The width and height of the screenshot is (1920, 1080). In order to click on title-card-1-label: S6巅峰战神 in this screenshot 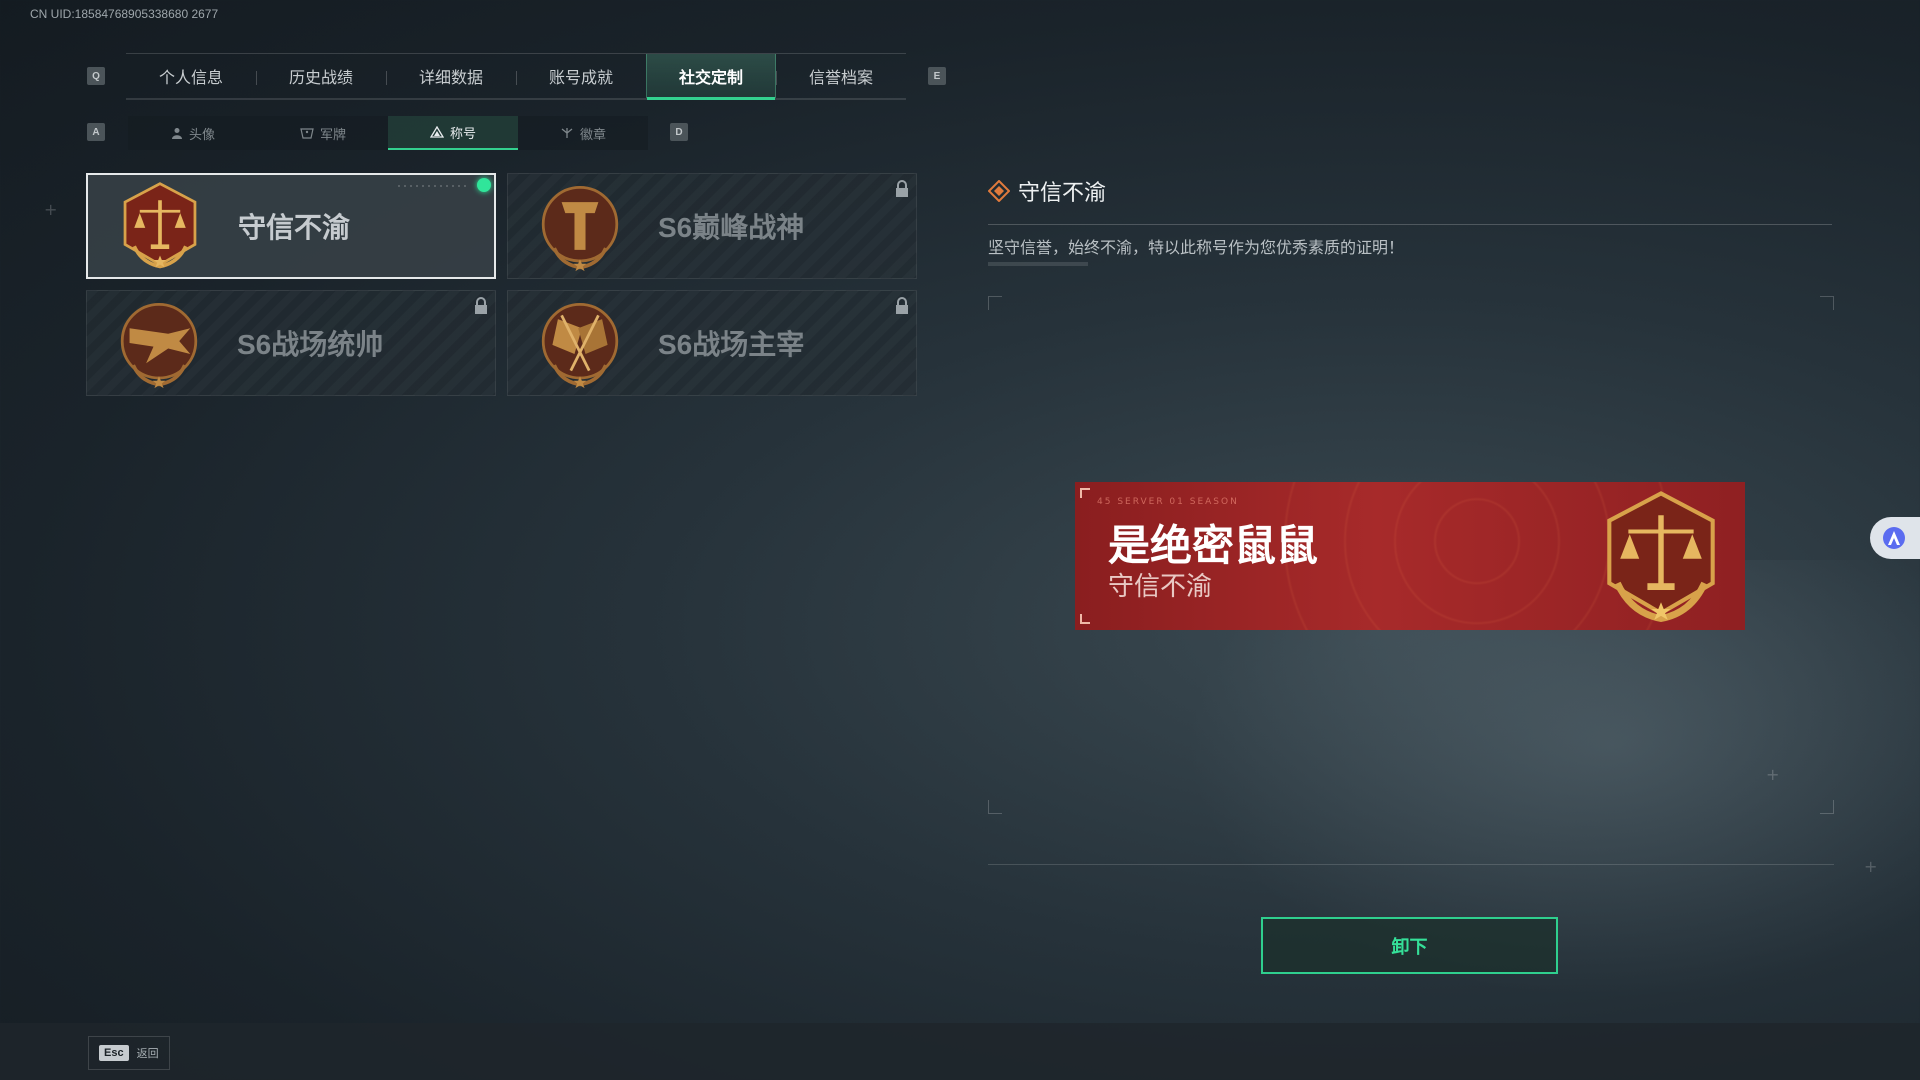, I will do `click(731, 227)`.